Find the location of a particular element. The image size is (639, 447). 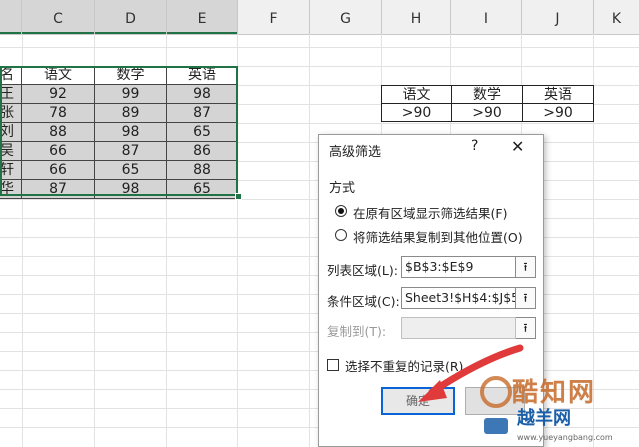

help-button: ? is located at coordinates (474, 146).